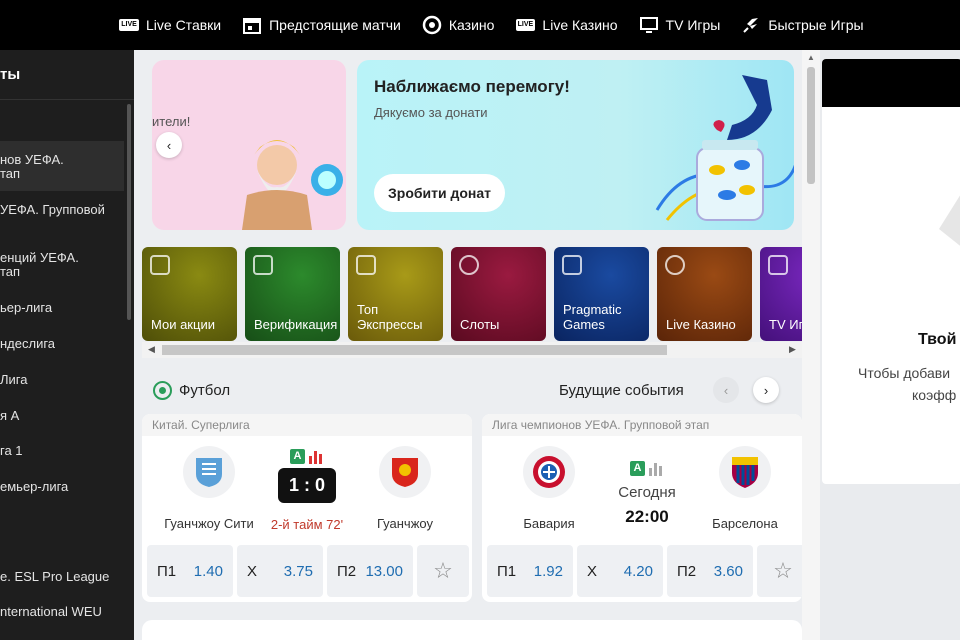  Describe the element at coordinates (171, 121) in the screenshot. I see `banner-left-text: ители!` at that location.